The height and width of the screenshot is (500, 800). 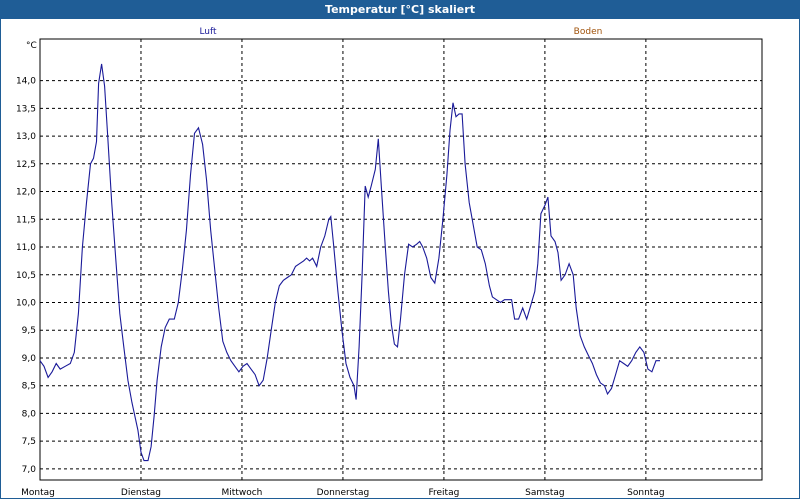 I want to click on y-tick-label: 8,5, so click(x=29, y=387).